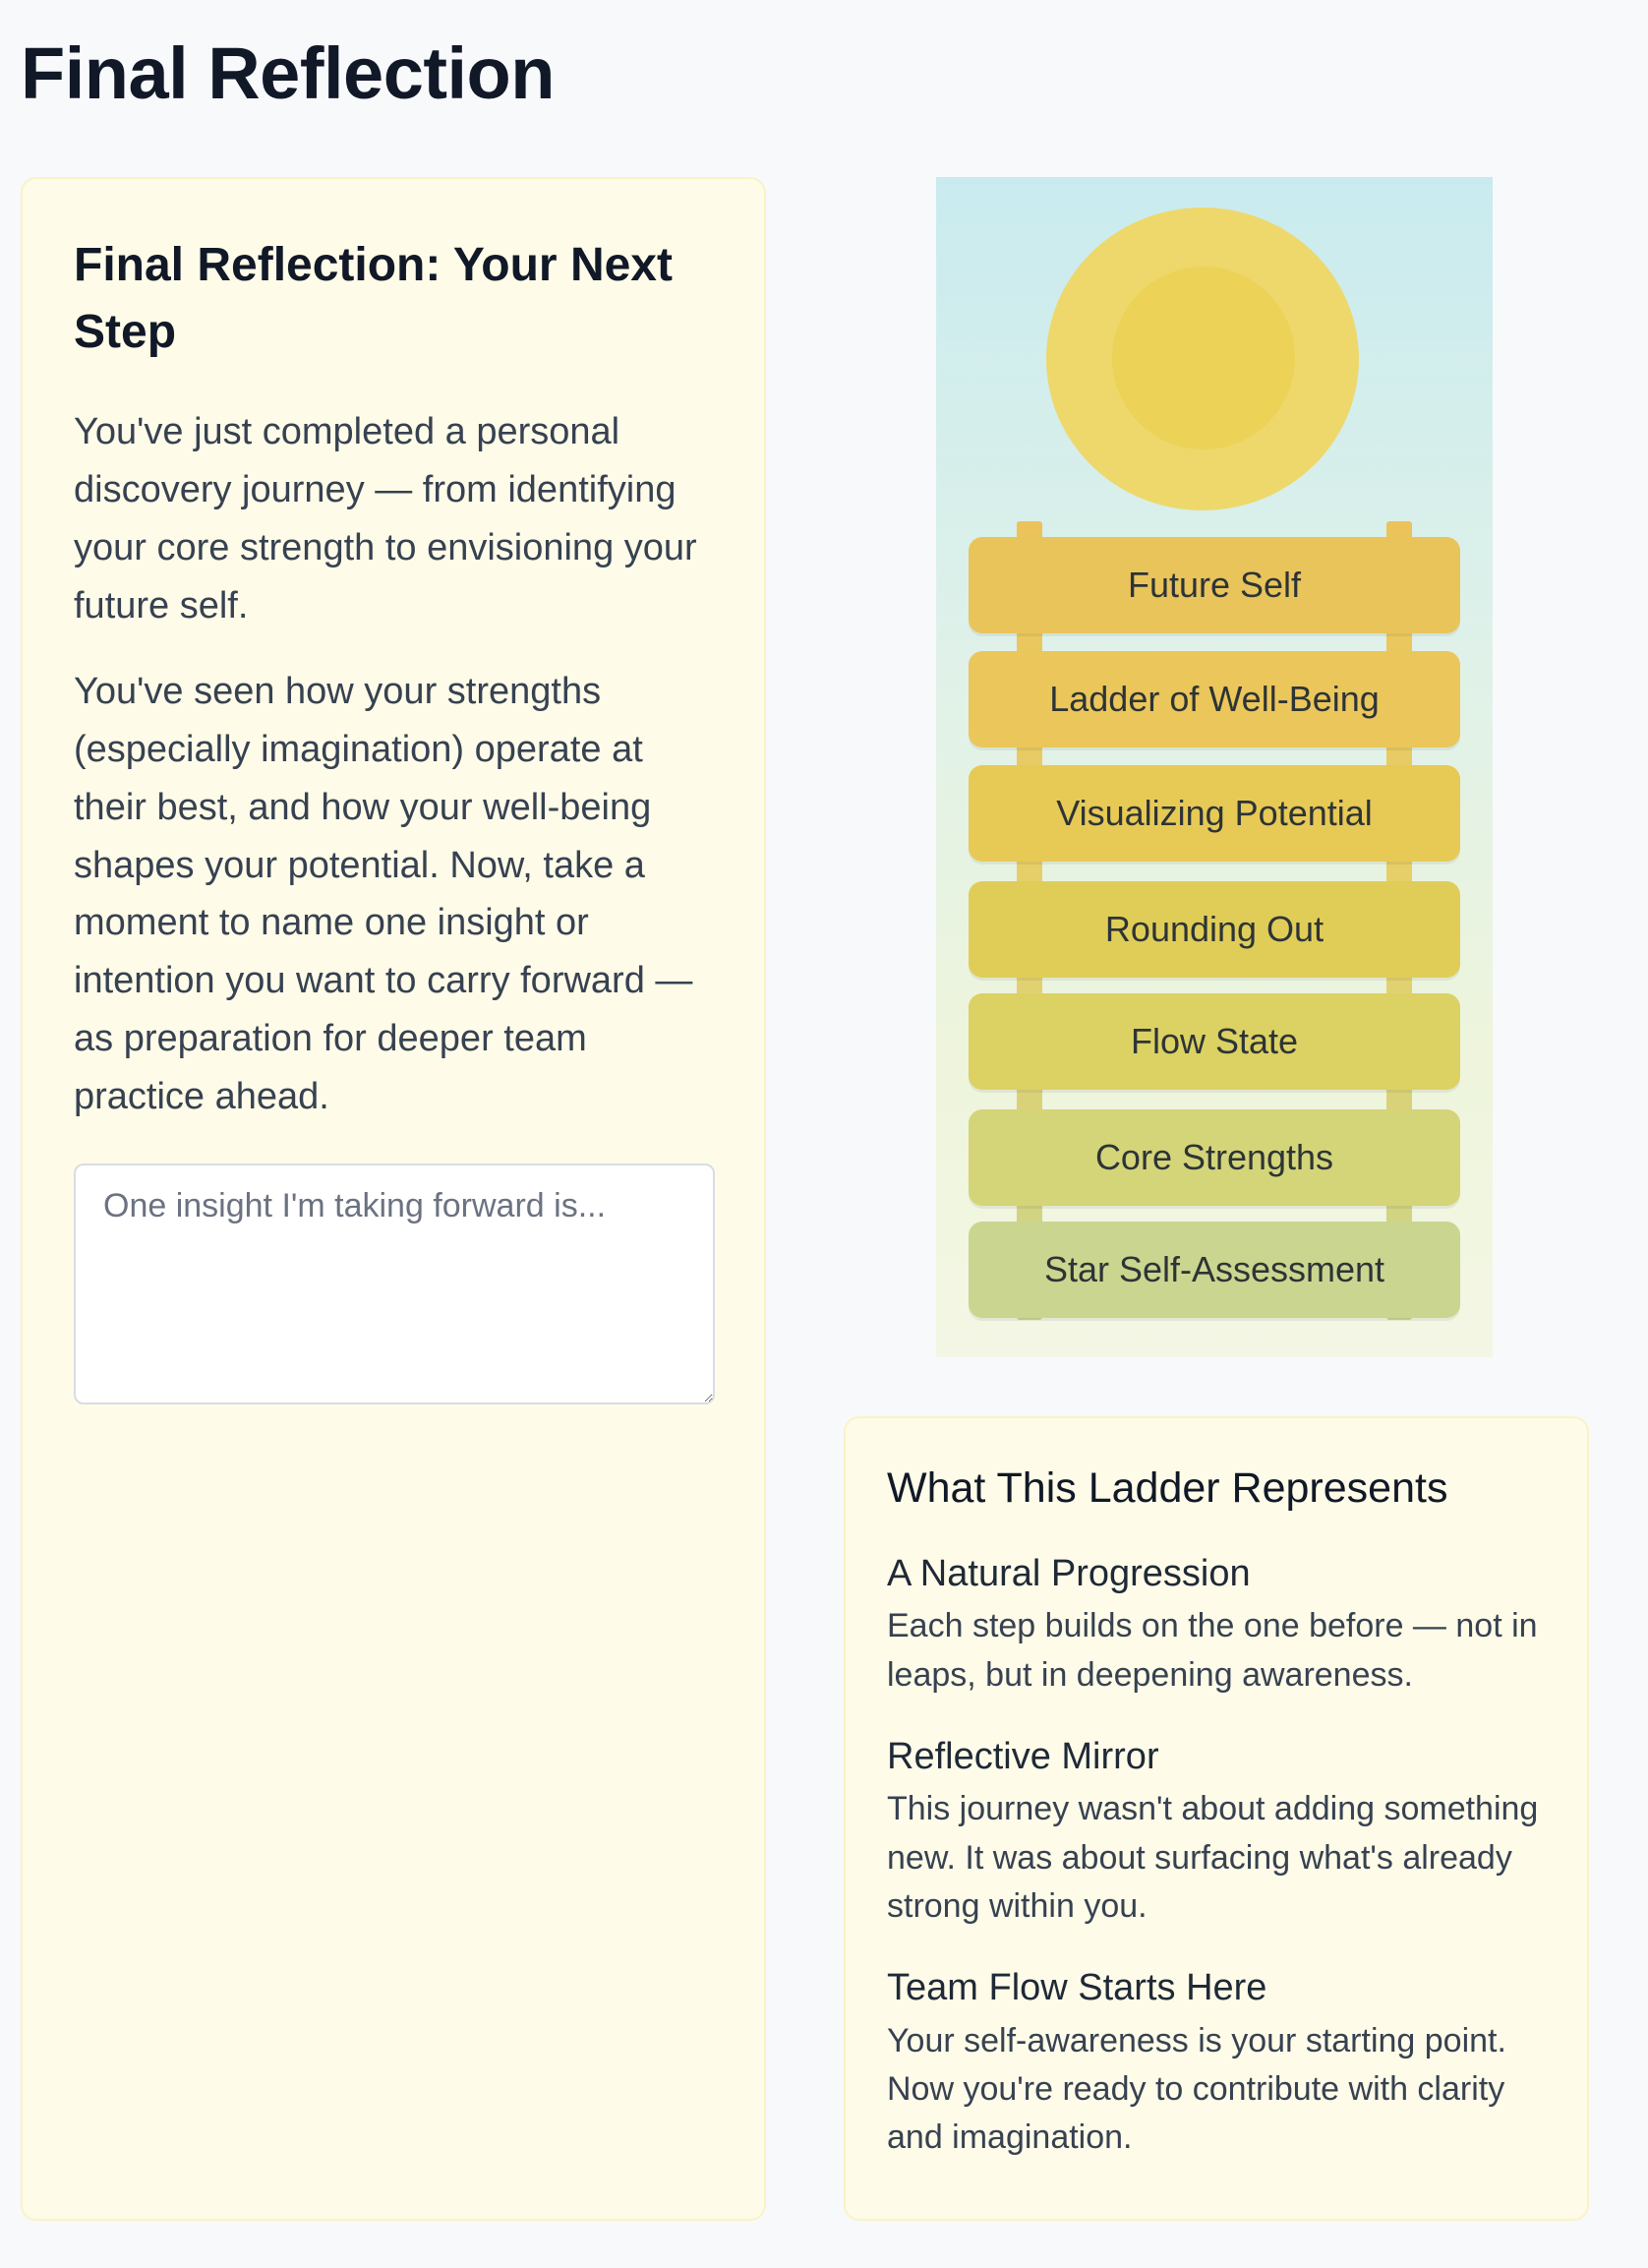 The width and height of the screenshot is (1648, 2268). I want to click on ladder-rung-flow-state: Flow State, so click(1215, 1041).